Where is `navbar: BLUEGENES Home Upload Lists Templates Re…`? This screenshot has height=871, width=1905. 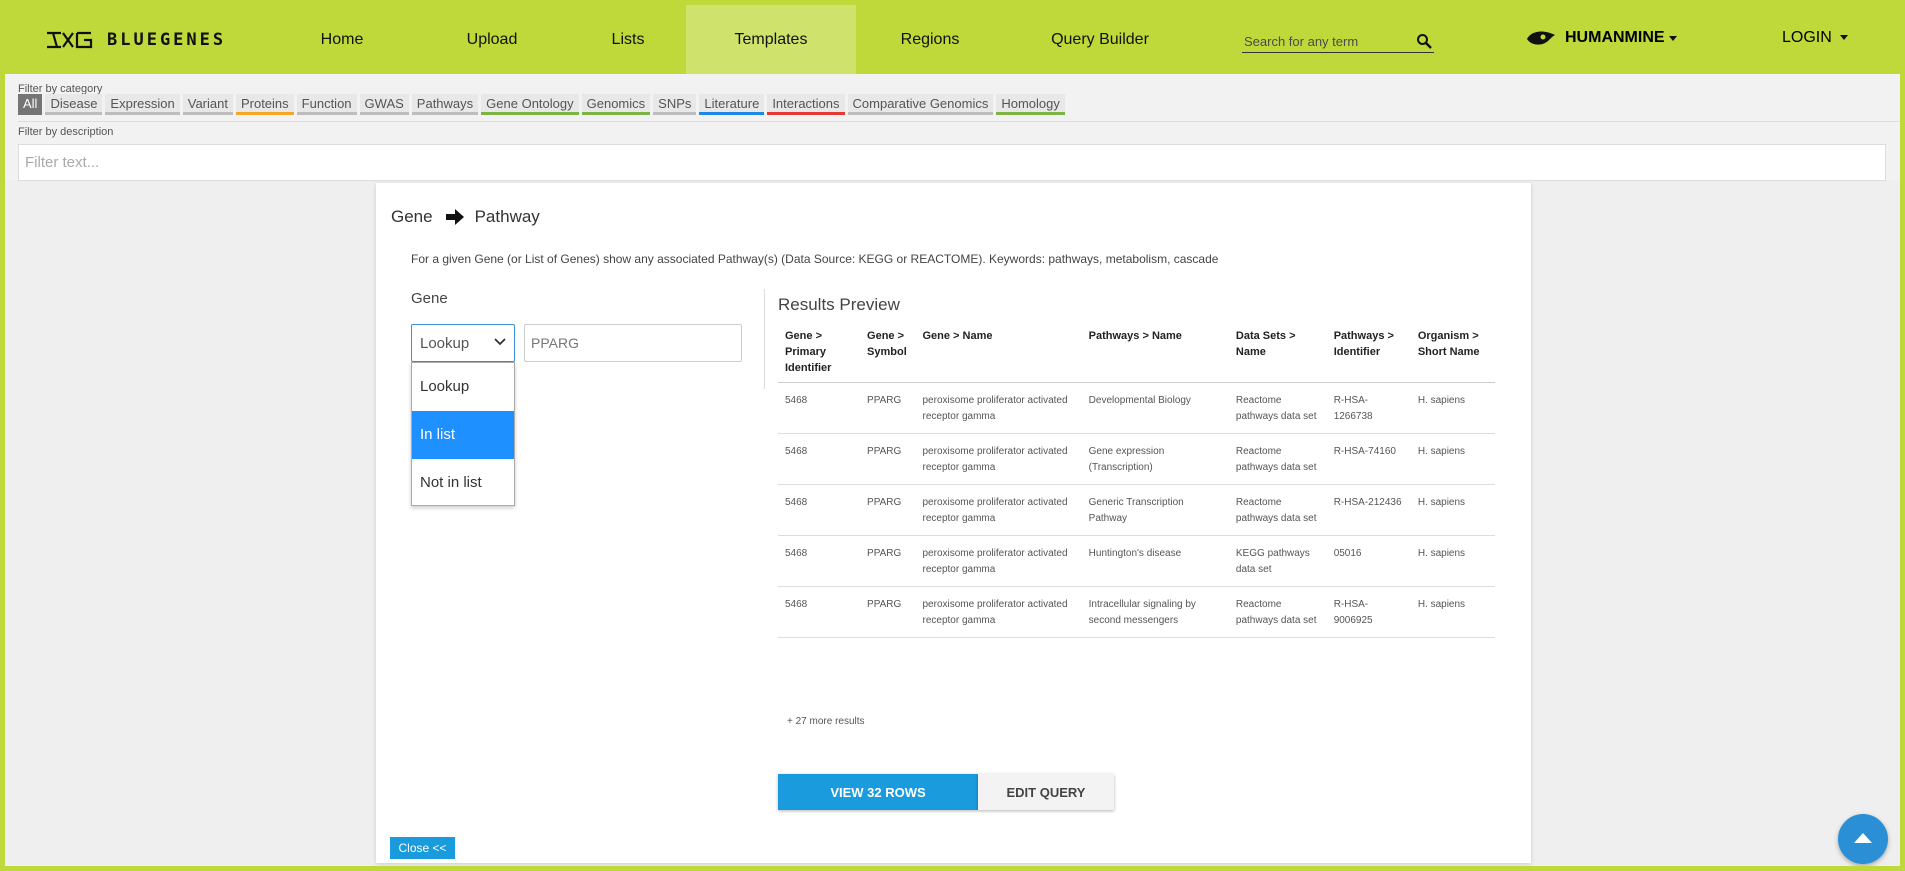
navbar: BLUEGENES Home Upload Lists Templates Re… is located at coordinates (952, 39).